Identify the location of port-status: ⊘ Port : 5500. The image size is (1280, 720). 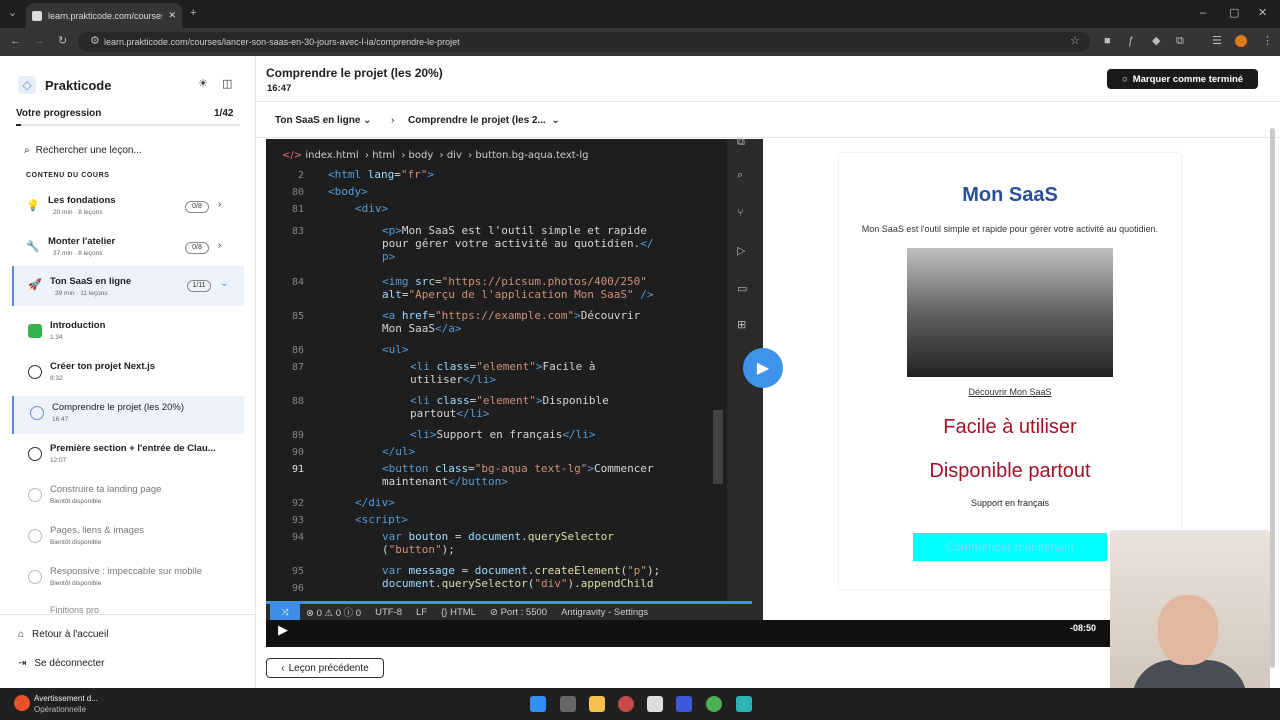
(518, 612).